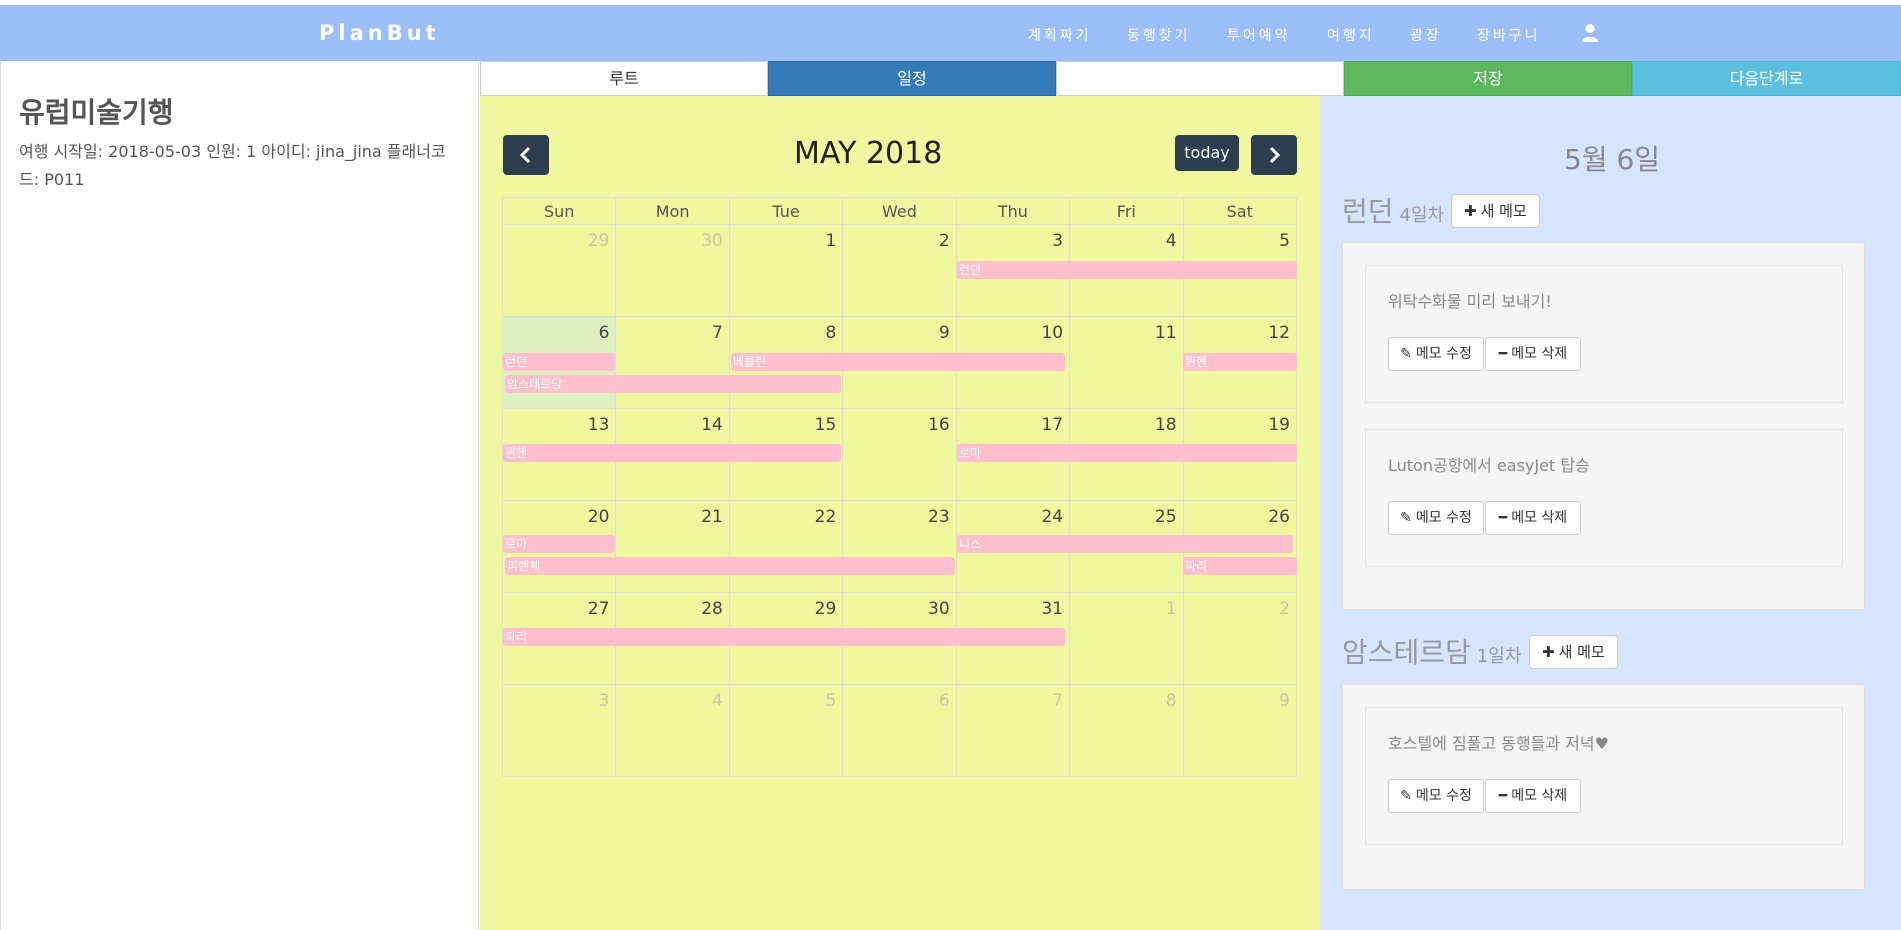 Image resolution: width=1901 pixels, height=930 pixels. I want to click on calendar-day: 21, so click(672, 546).